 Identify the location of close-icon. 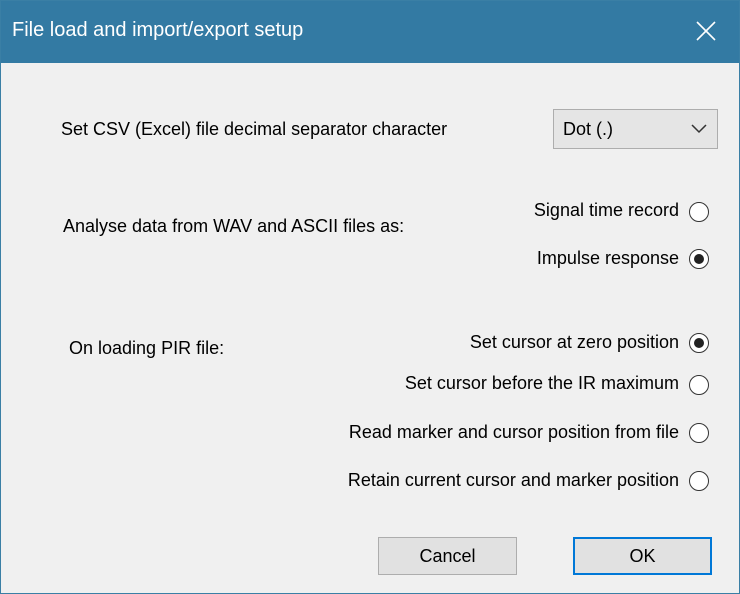
(706, 31).